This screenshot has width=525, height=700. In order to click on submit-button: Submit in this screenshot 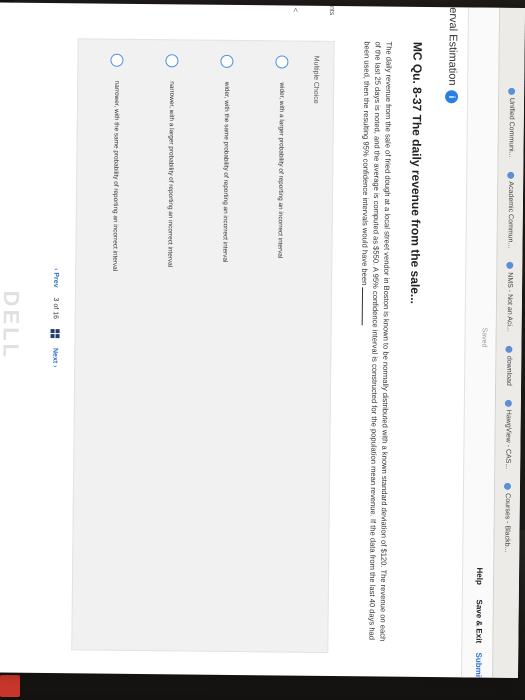, I will do `click(478, 665)`.